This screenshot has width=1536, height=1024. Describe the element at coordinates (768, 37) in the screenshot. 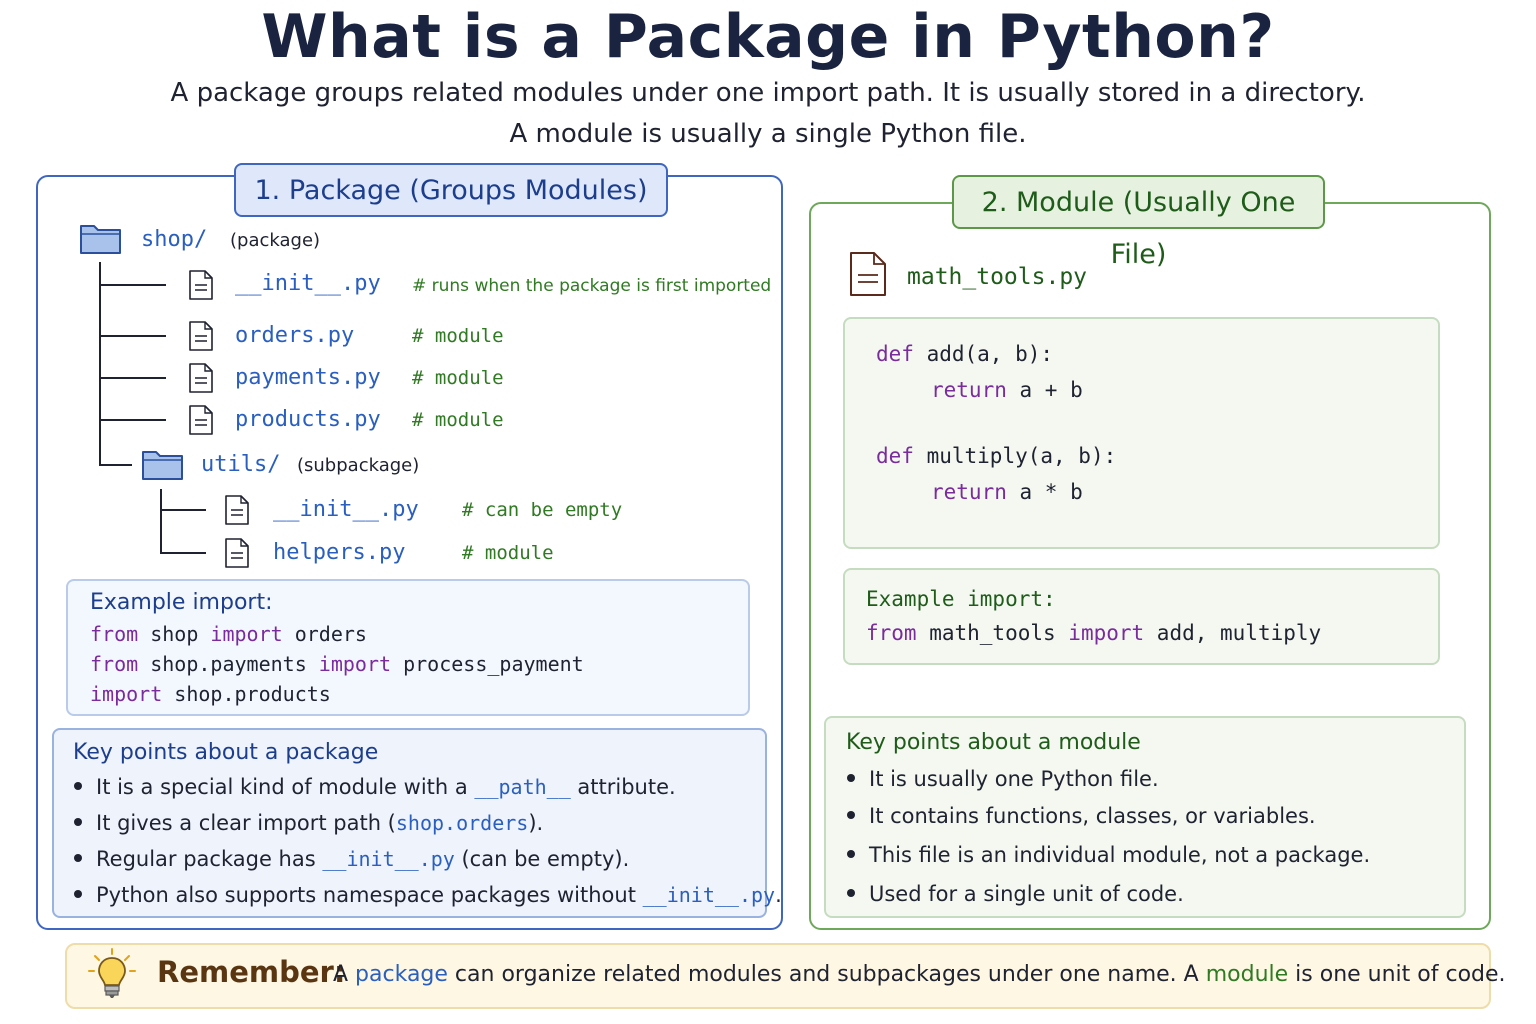

I see `page-title: What is a Package in Python?` at that location.